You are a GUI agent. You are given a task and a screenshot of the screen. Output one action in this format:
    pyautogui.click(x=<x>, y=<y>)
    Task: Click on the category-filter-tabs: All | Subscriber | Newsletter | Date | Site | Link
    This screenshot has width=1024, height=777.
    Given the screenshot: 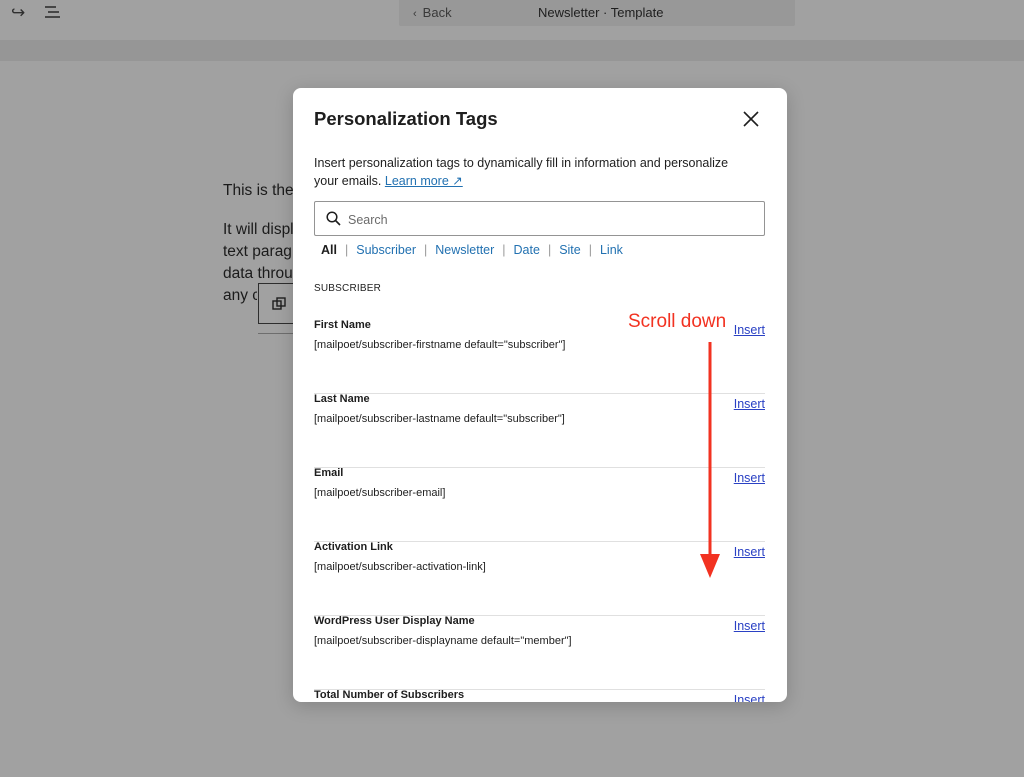 What is the action you would take?
    pyautogui.click(x=472, y=250)
    